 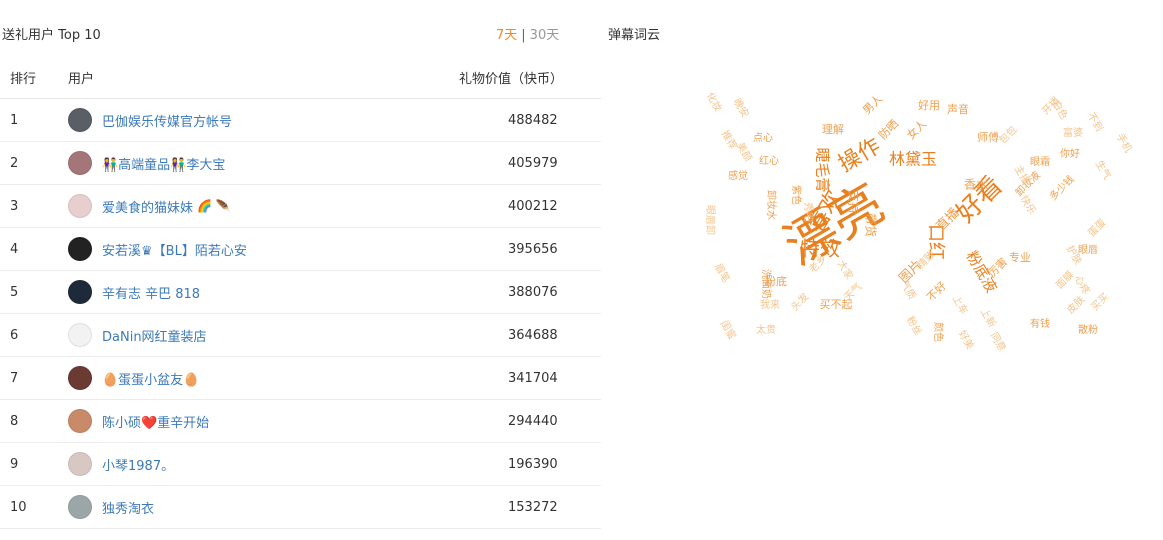 I want to click on user-cell: 安若溪♛【BL】陌若心安, so click(x=263, y=249).